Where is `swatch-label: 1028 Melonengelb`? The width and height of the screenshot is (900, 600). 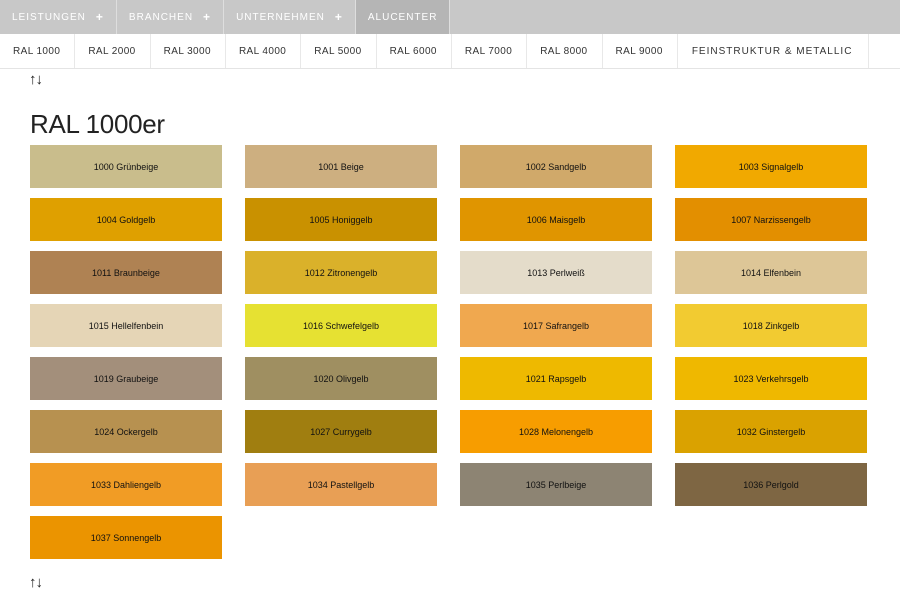 swatch-label: 1028 Melonengelb is located at coordinates (556, 431).